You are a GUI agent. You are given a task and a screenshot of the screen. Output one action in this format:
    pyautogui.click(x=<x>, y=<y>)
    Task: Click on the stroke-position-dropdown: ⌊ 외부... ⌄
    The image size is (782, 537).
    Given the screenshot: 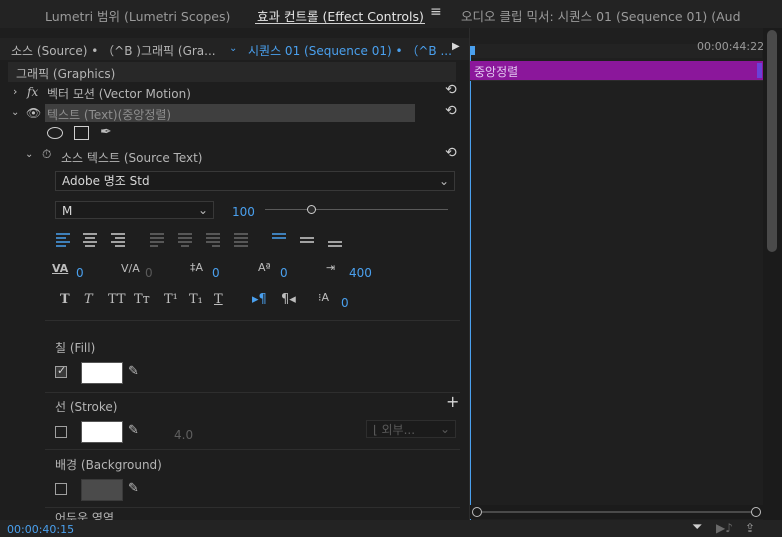 What is the action you would take?
    pyautogui.click(x=411, y=429)
    